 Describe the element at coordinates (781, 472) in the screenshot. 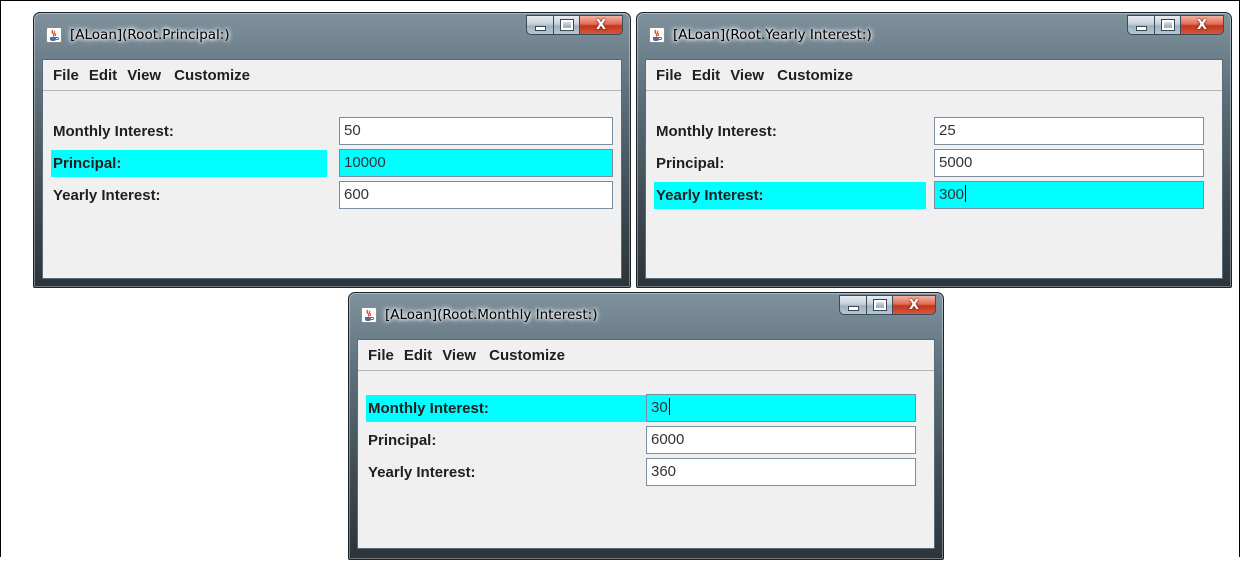

I see `yearly-interest-input: 360` at that location.